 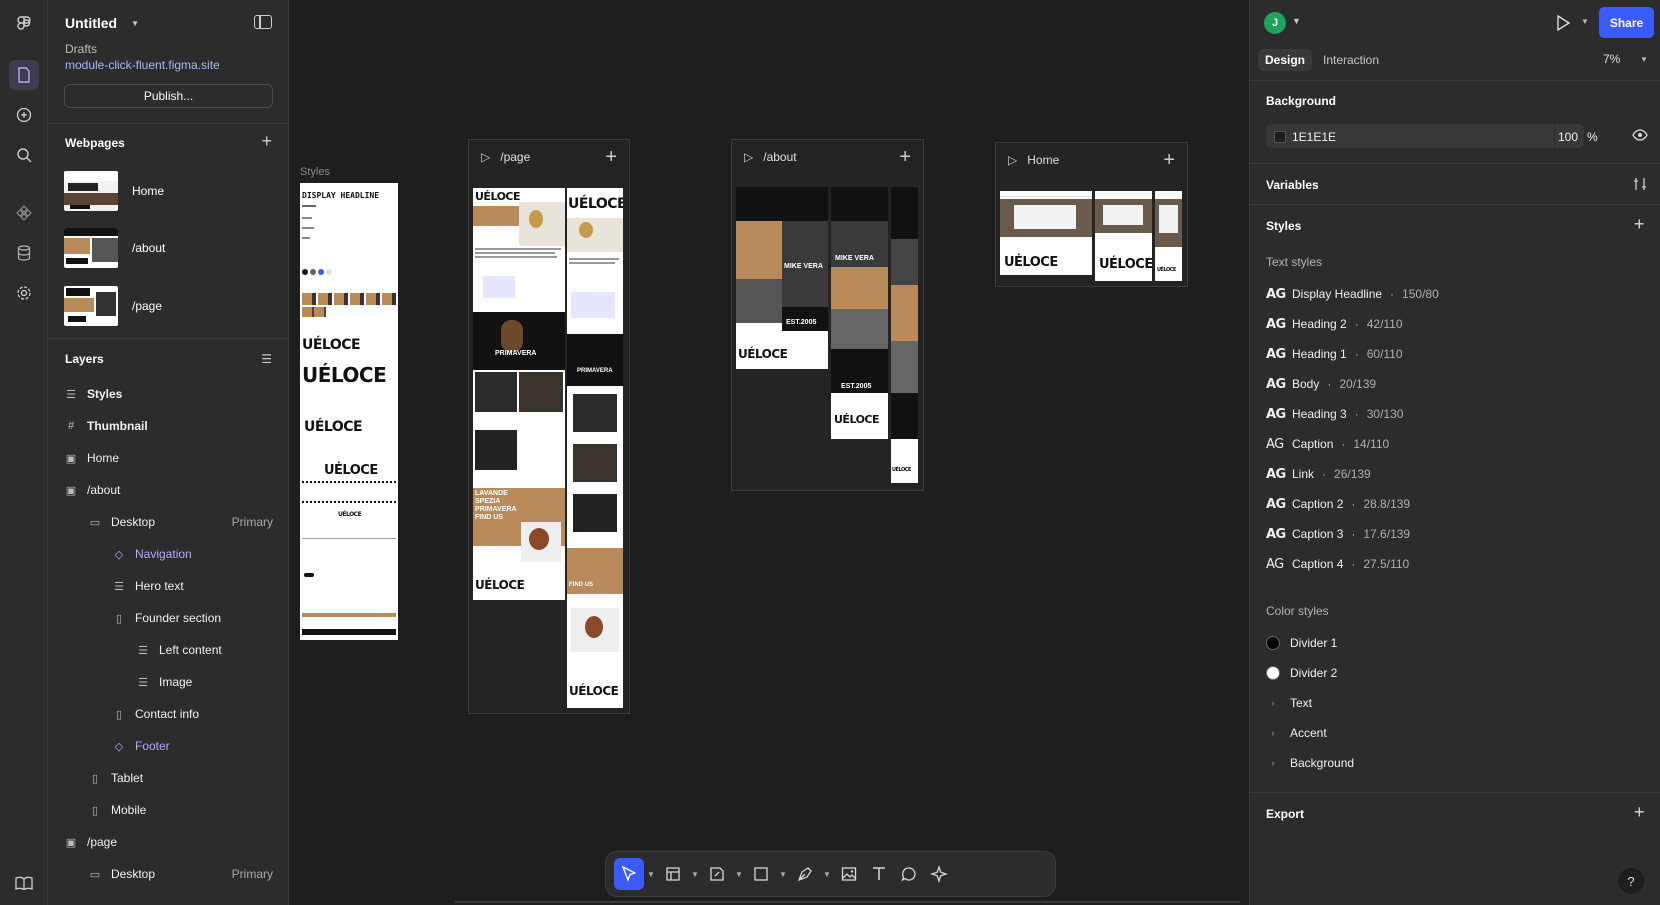 I want to click on components-icon, so click(x=24, y=213).